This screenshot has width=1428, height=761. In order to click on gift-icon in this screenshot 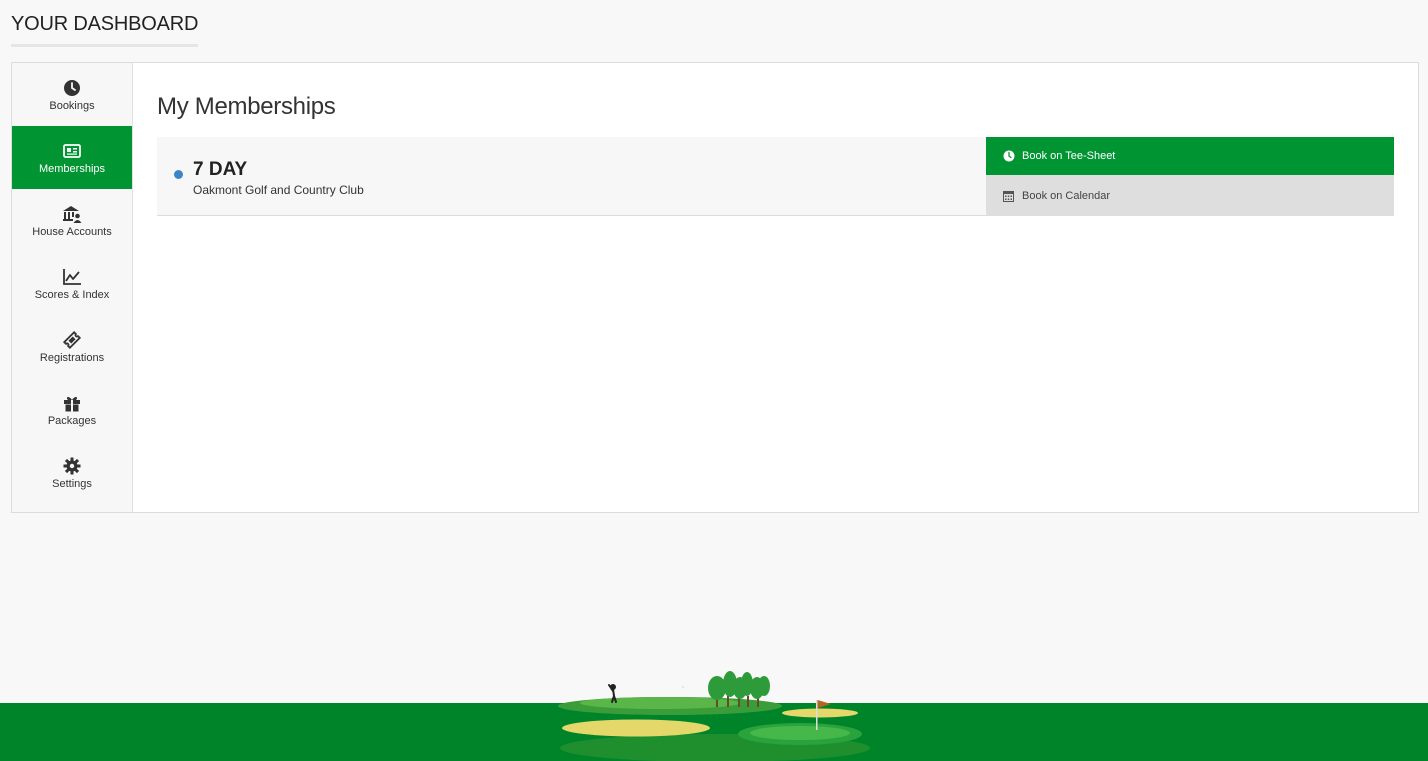, I will do `click(72, 403)`.